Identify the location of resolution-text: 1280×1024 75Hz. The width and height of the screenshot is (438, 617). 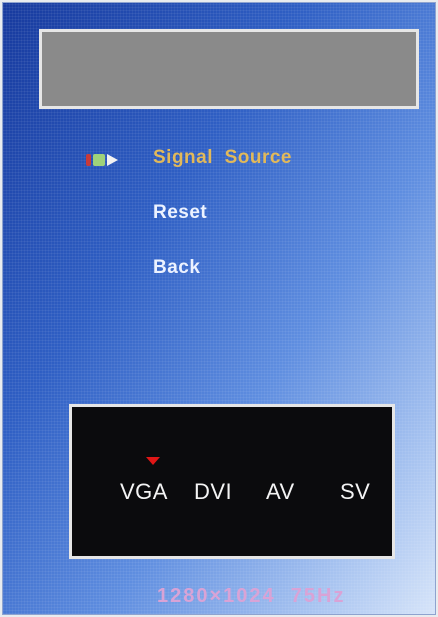
(251, 596).